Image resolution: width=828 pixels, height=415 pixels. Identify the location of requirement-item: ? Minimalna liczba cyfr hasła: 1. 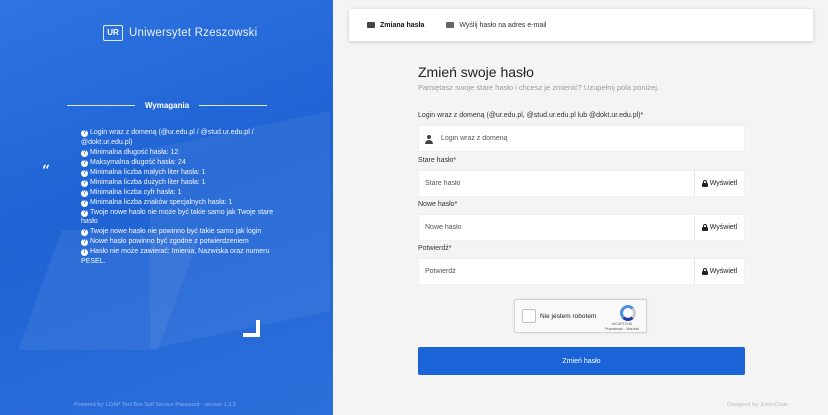
(131, 192).